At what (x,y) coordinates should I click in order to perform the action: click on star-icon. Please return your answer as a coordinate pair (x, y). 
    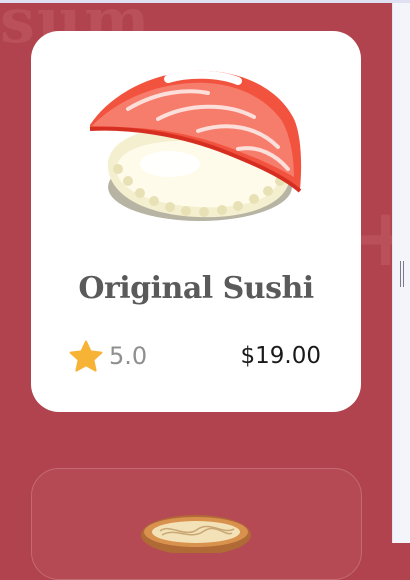
    Looking at the image, I should click on (86, 356).